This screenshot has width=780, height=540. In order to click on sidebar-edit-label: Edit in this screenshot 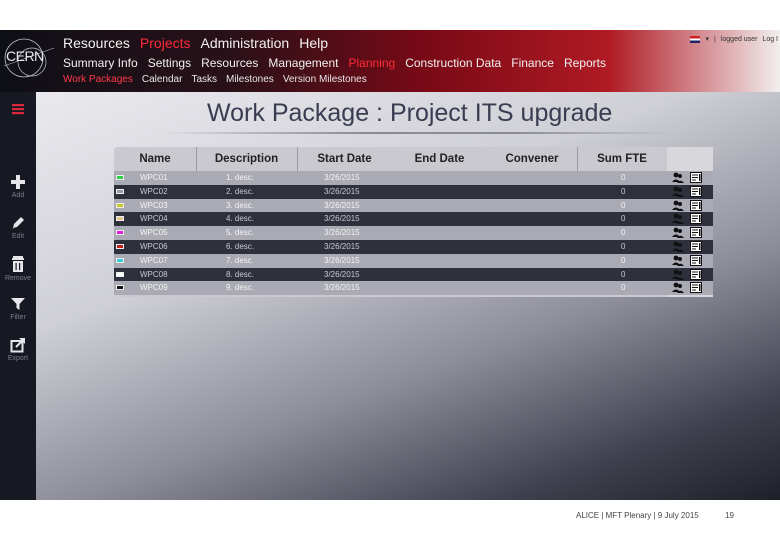, I will do `click(18, 236)`.